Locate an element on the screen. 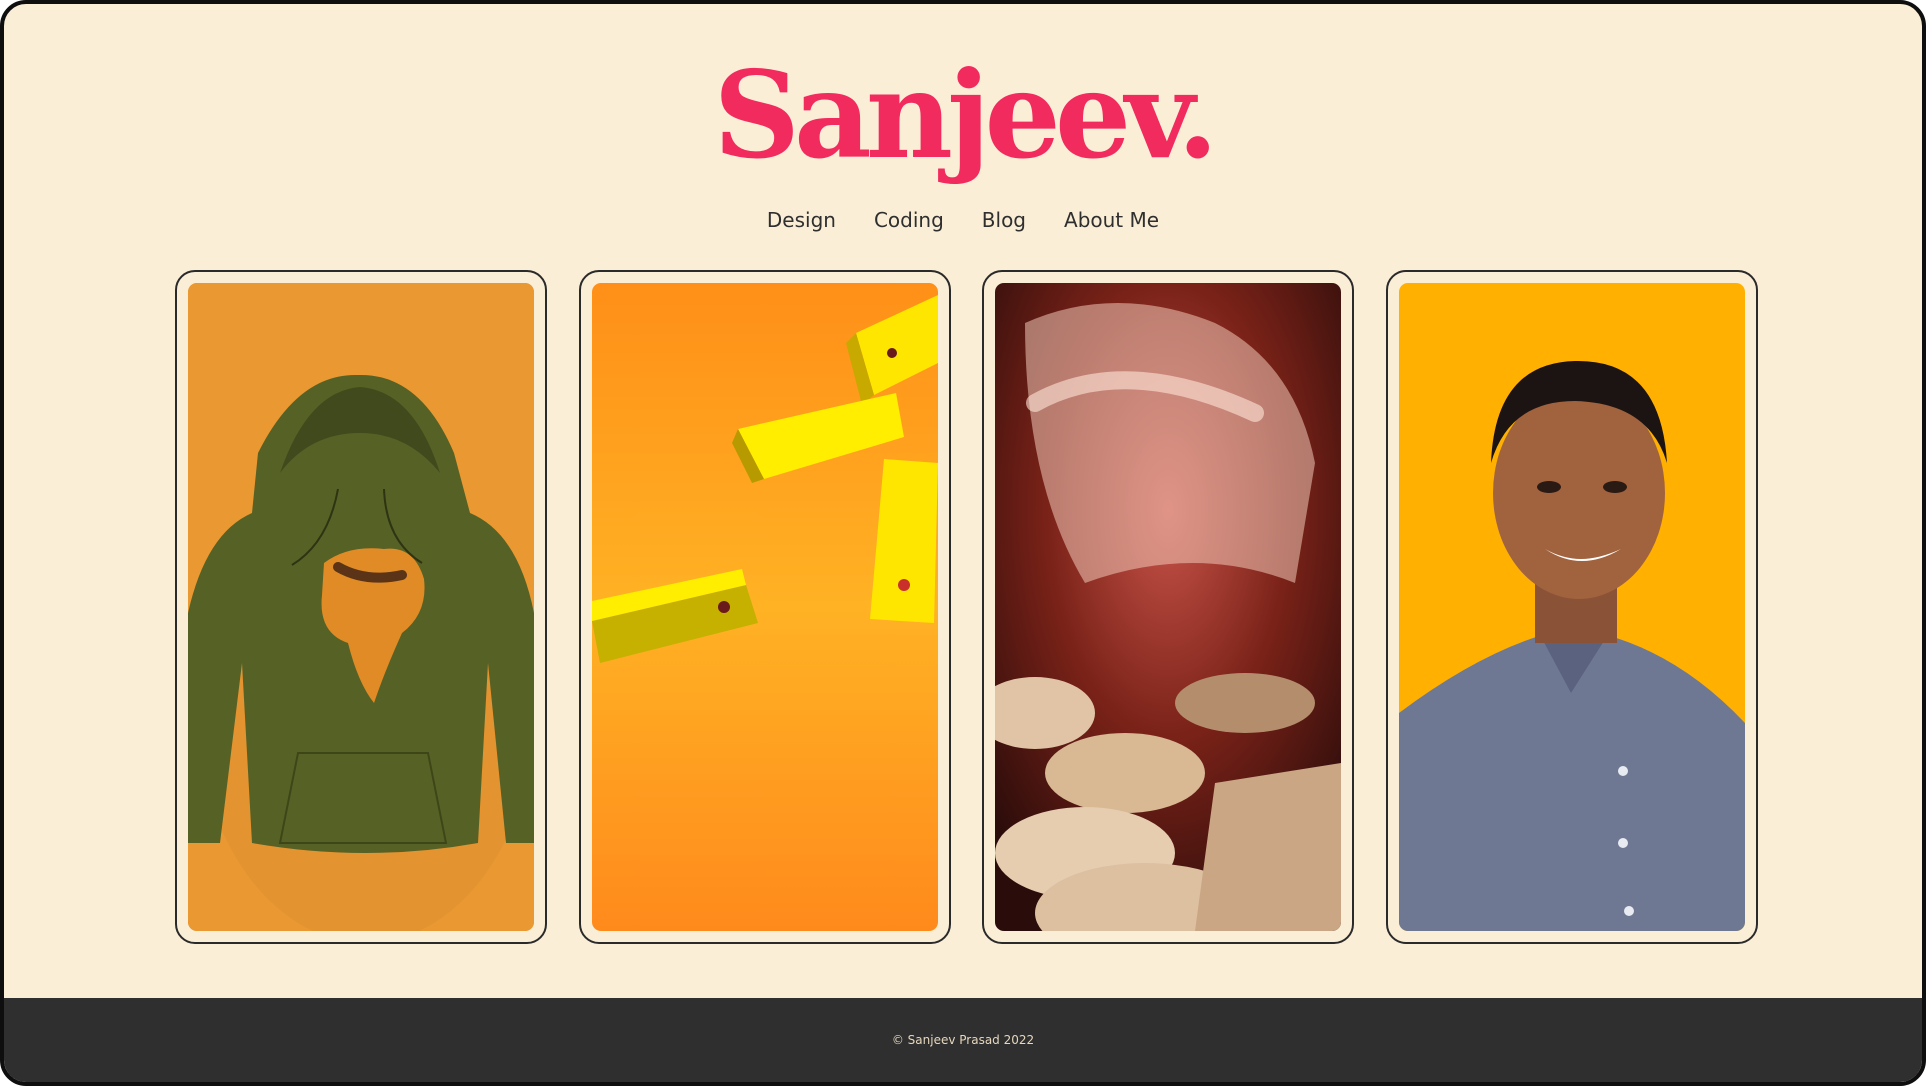 The width and height of the screenshot is (1926, 1086). nav-link-about-me: About Me is located at coordinates (1111, 220).